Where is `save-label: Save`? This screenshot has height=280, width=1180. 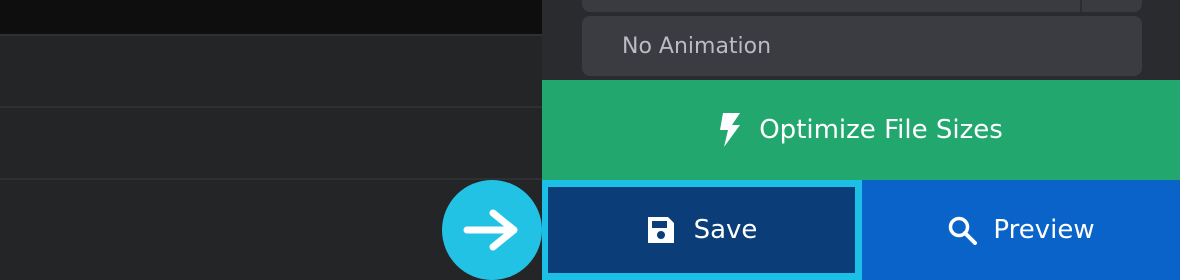 save-label: Save is located at coordinates (725, 230).